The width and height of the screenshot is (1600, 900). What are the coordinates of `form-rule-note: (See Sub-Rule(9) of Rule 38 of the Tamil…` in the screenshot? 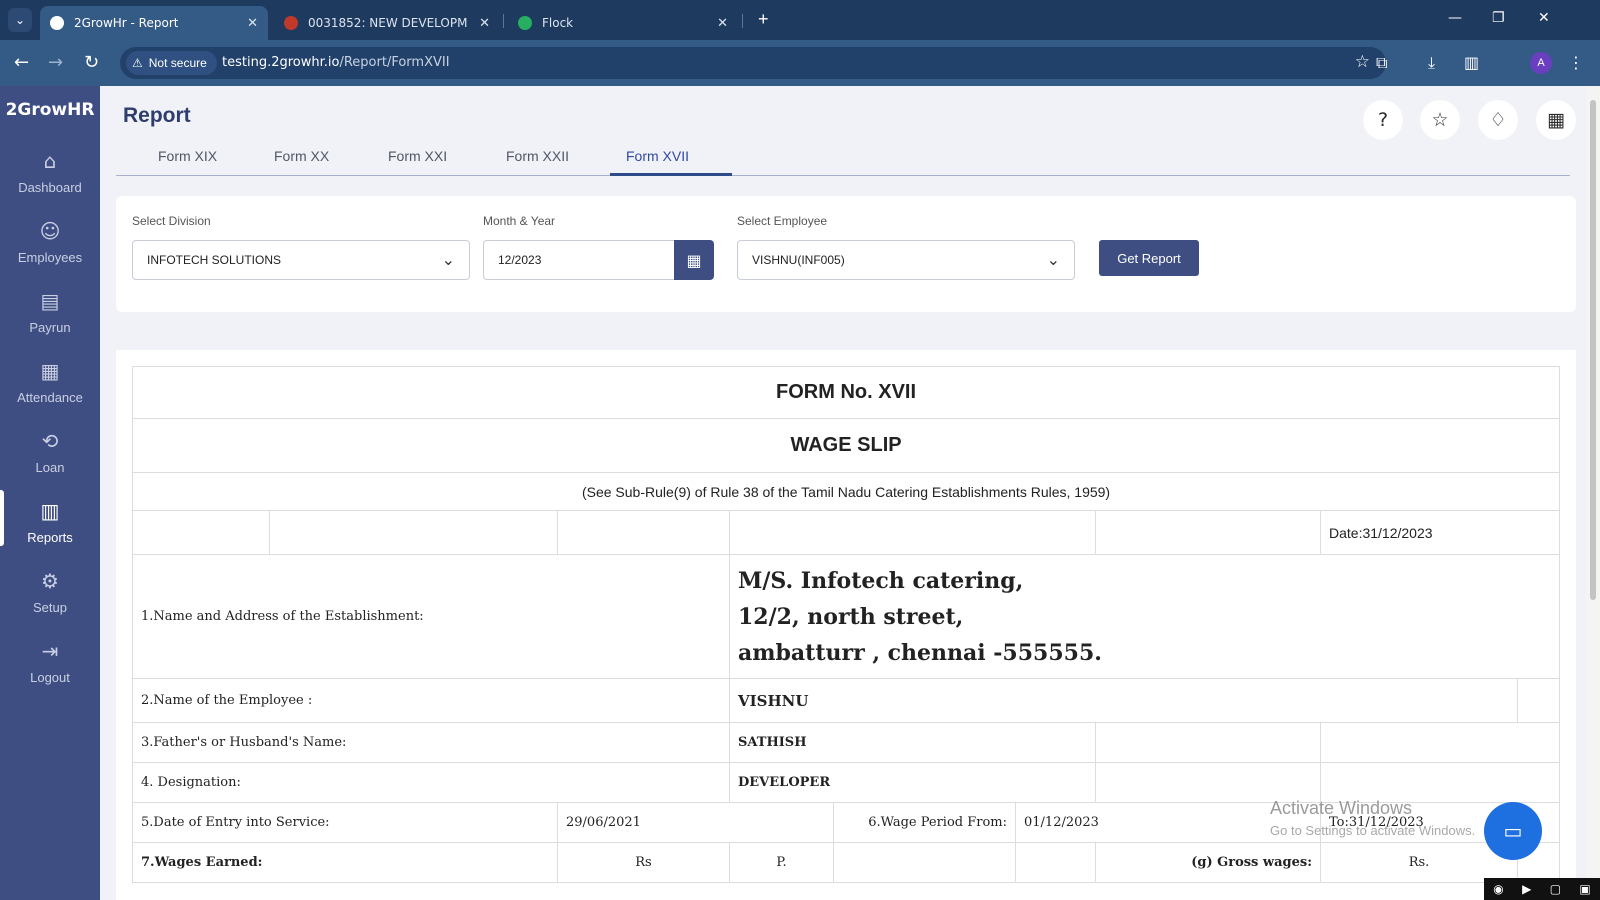 It's located at (846, 491).